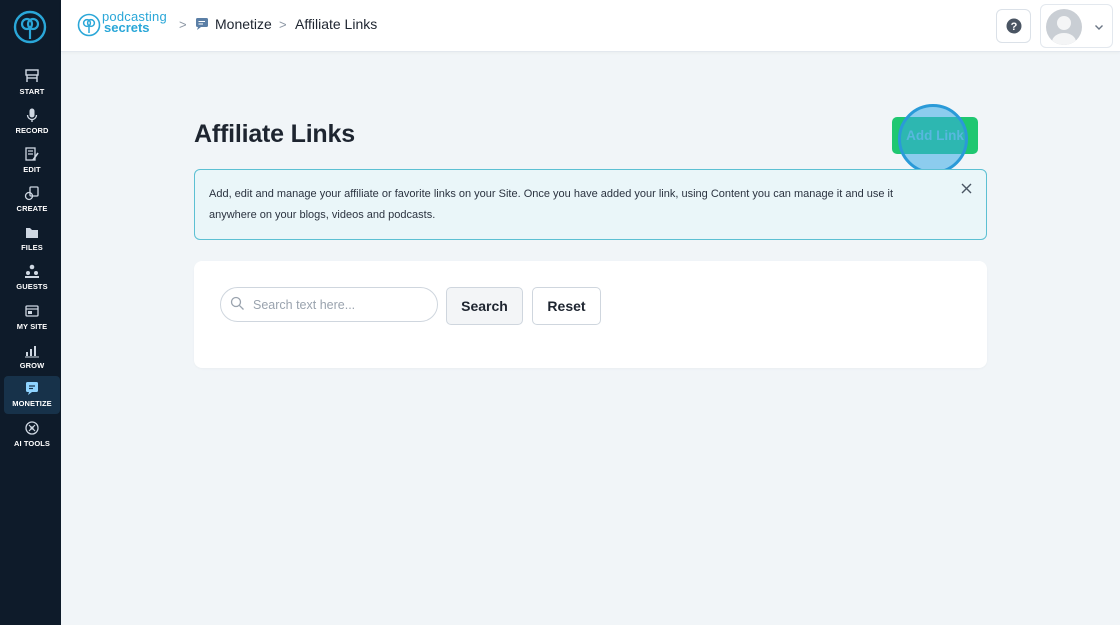 The image size is (1120, 625). What do you see at coordinates (237, 303) in the screenshot?
I see `search-icon` at bounding box center [237, 303].